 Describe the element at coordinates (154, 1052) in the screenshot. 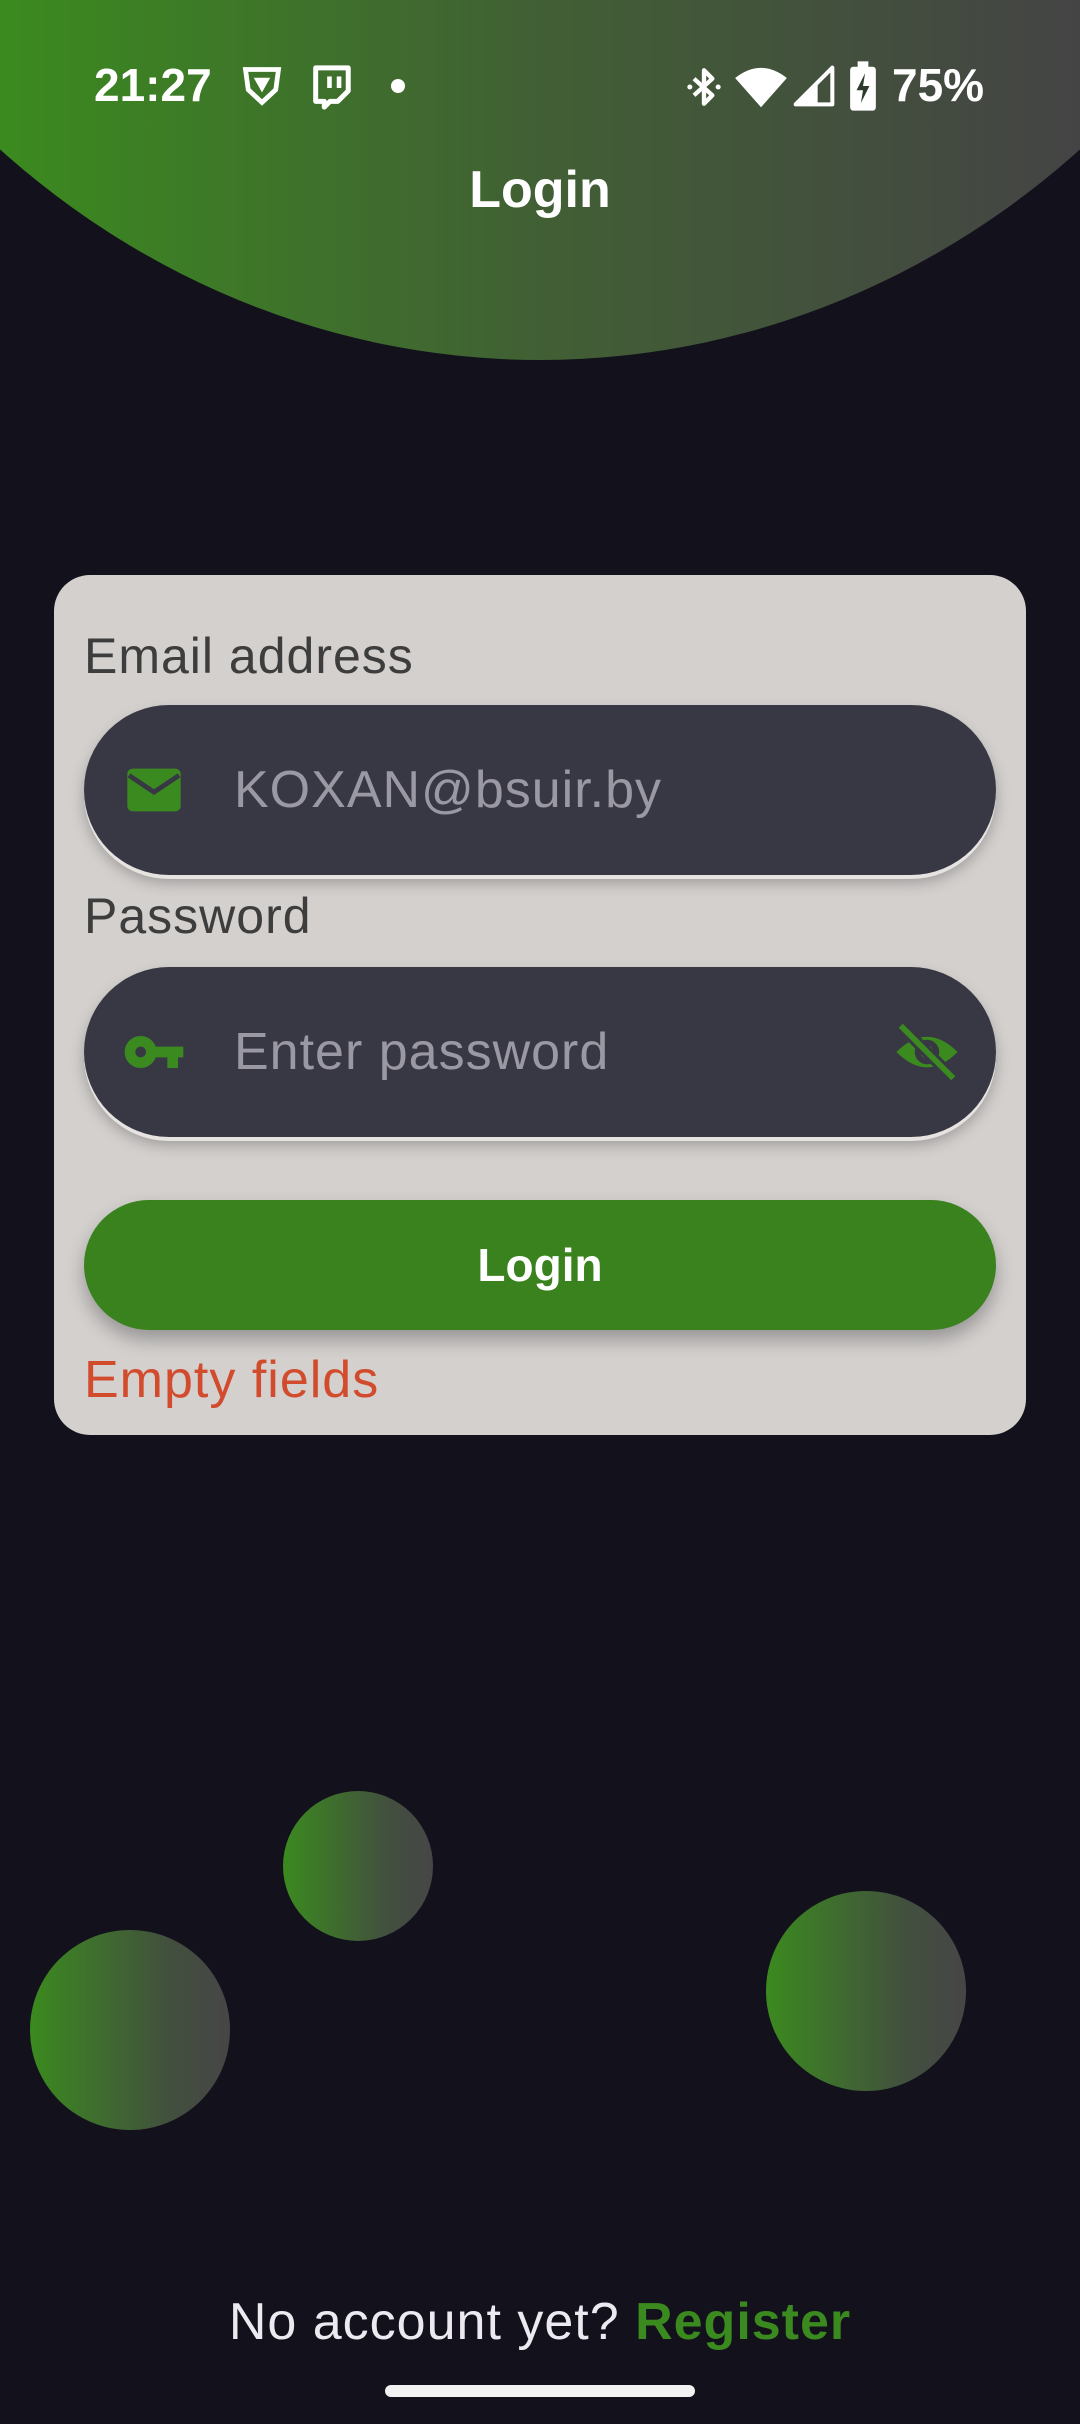

I see `key-icon` at that location.